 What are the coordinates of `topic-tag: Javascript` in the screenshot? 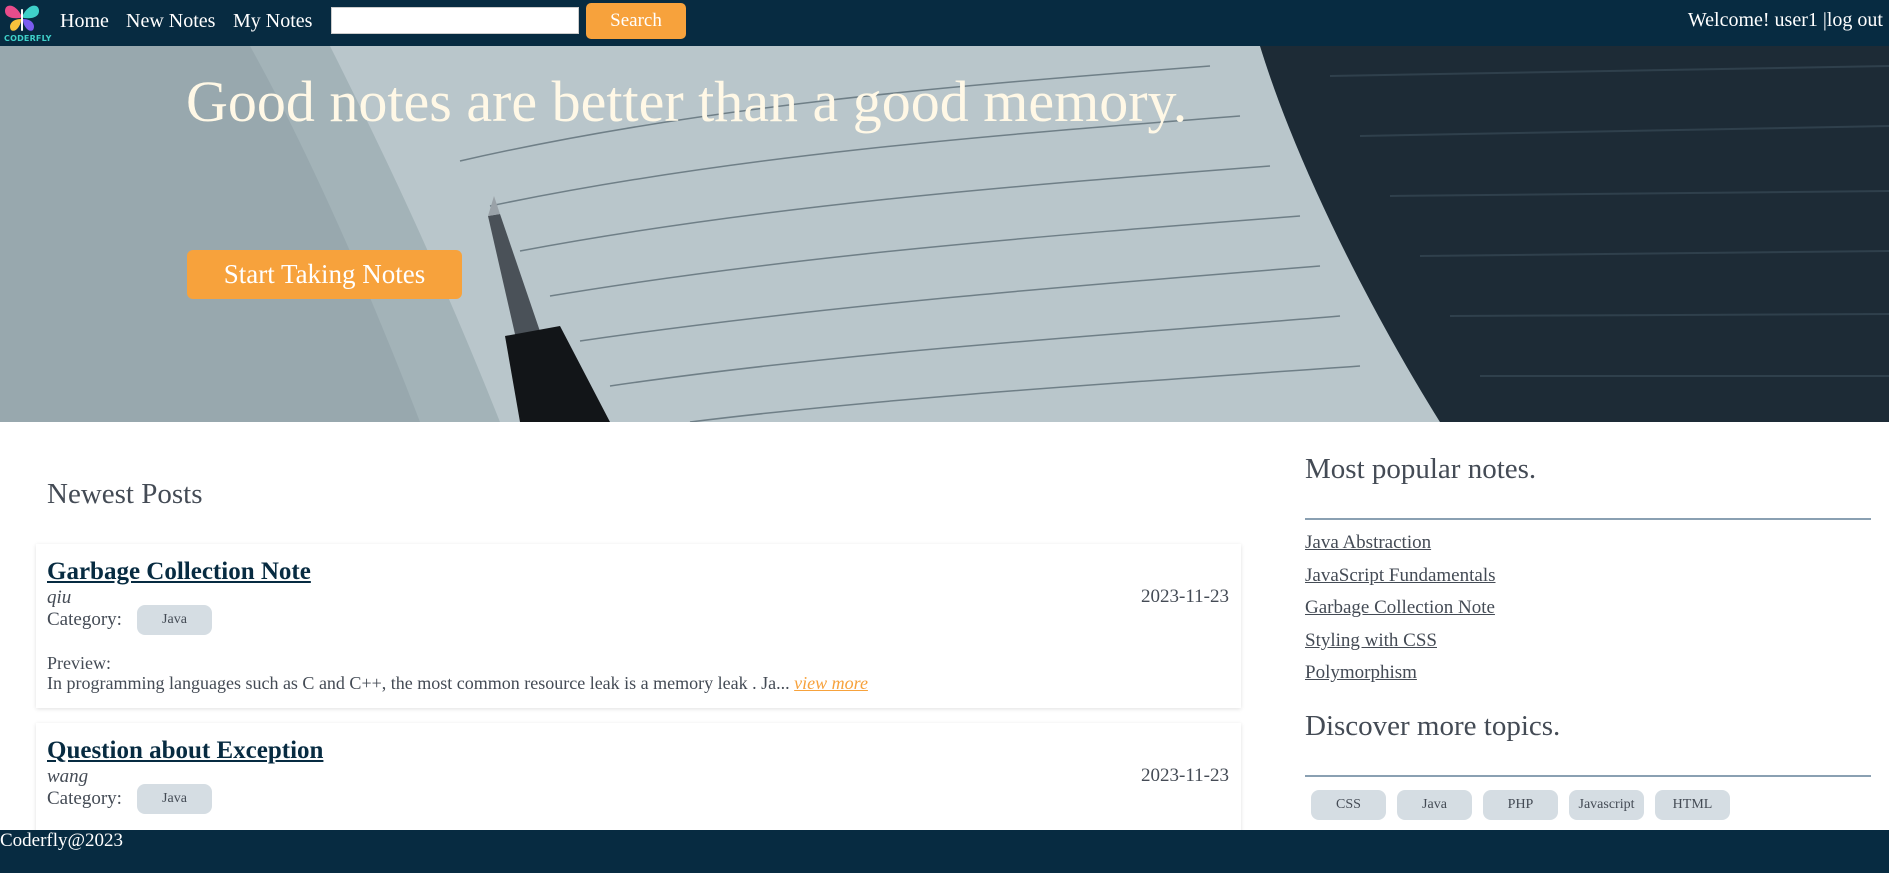 It's located at (1606, 805).